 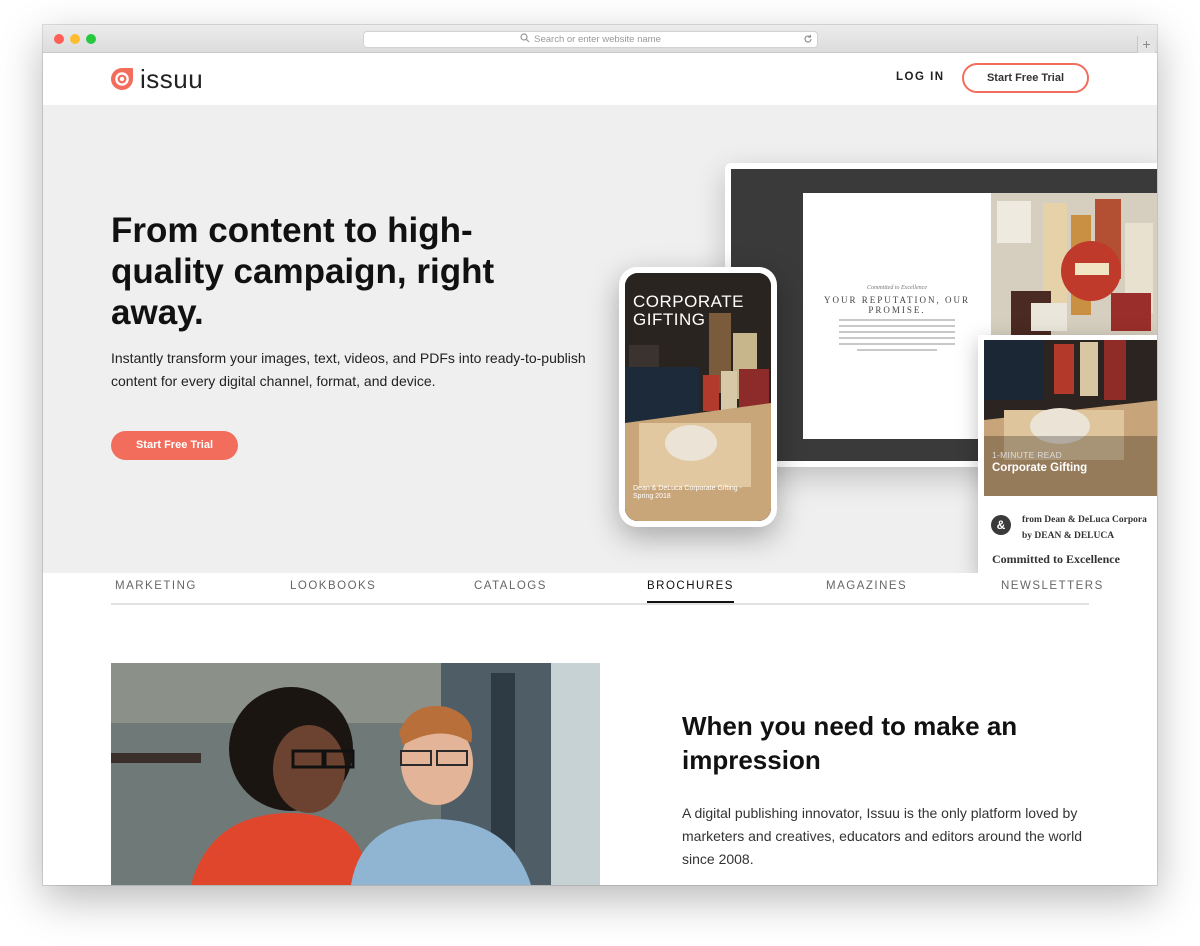 I want to click on new-tab-icon: +, so click(x=1146, y=44).